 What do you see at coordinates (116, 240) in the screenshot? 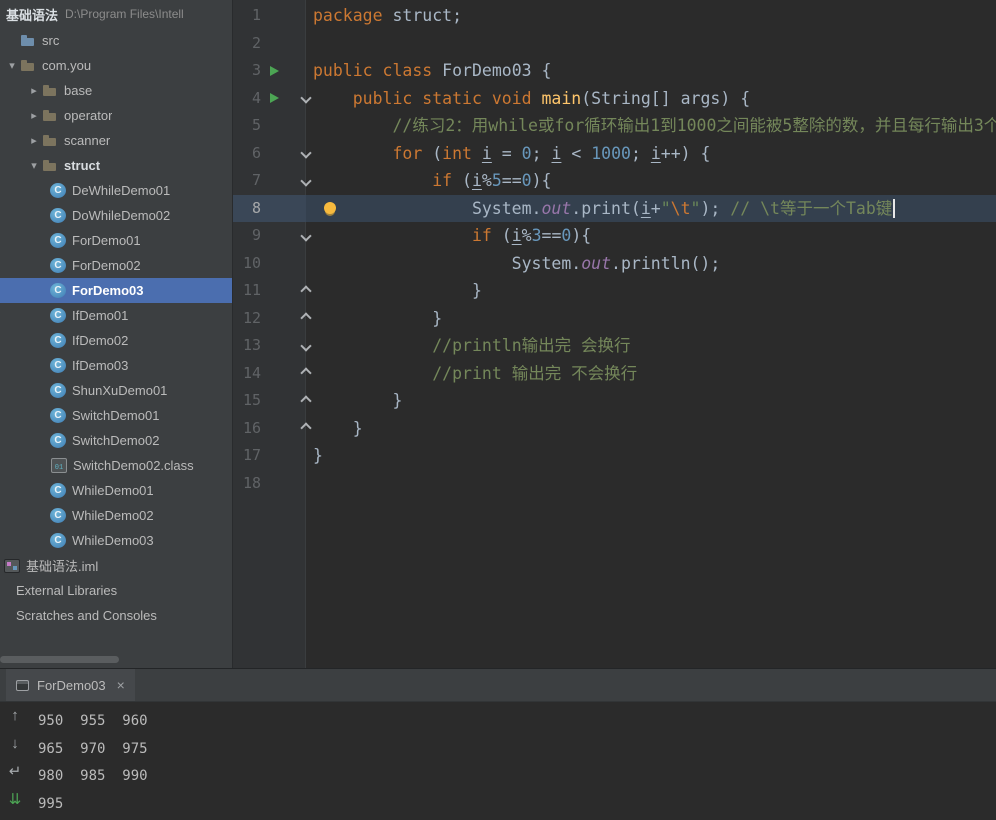
I see `tree-item-ForDemo01: C ForDemo01` at bounding box center [116, 240].